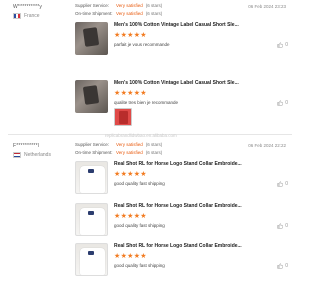  Describe the element at coordinates (28, 7) in the screenshot. I see `reviewer-name: W**********y` at that location.